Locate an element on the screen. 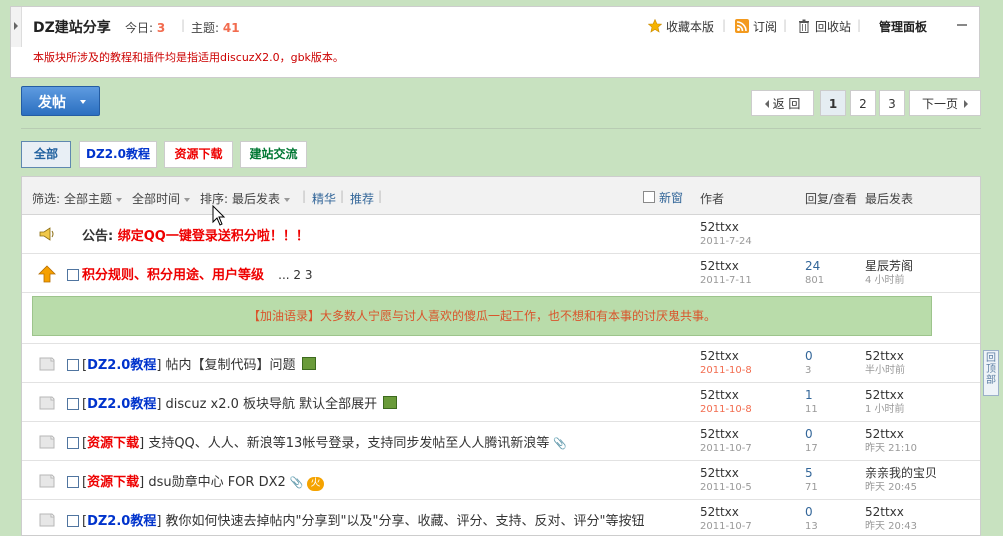  back-to-top-line1: 回 is located at coordinates (991, 358).